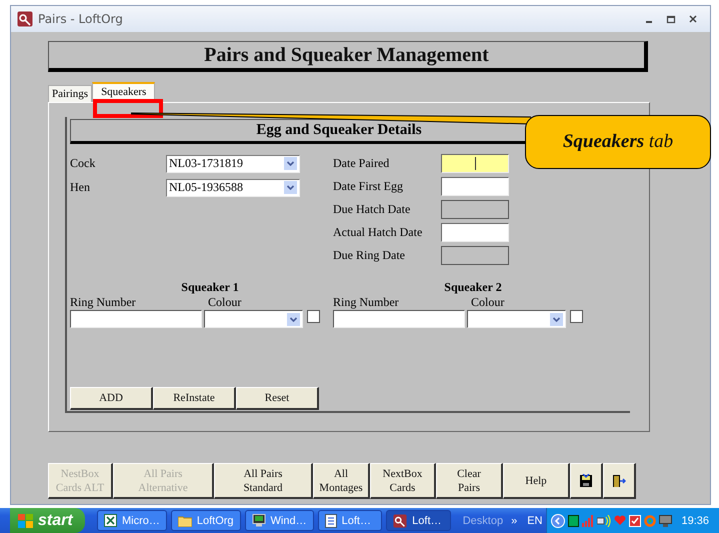 The image size is (719, 533). What do you see at coordinates (346, 55) in the screenshot?
I see `header-title: Pairs and Squeaker Management` at bounding box center [346, 55].